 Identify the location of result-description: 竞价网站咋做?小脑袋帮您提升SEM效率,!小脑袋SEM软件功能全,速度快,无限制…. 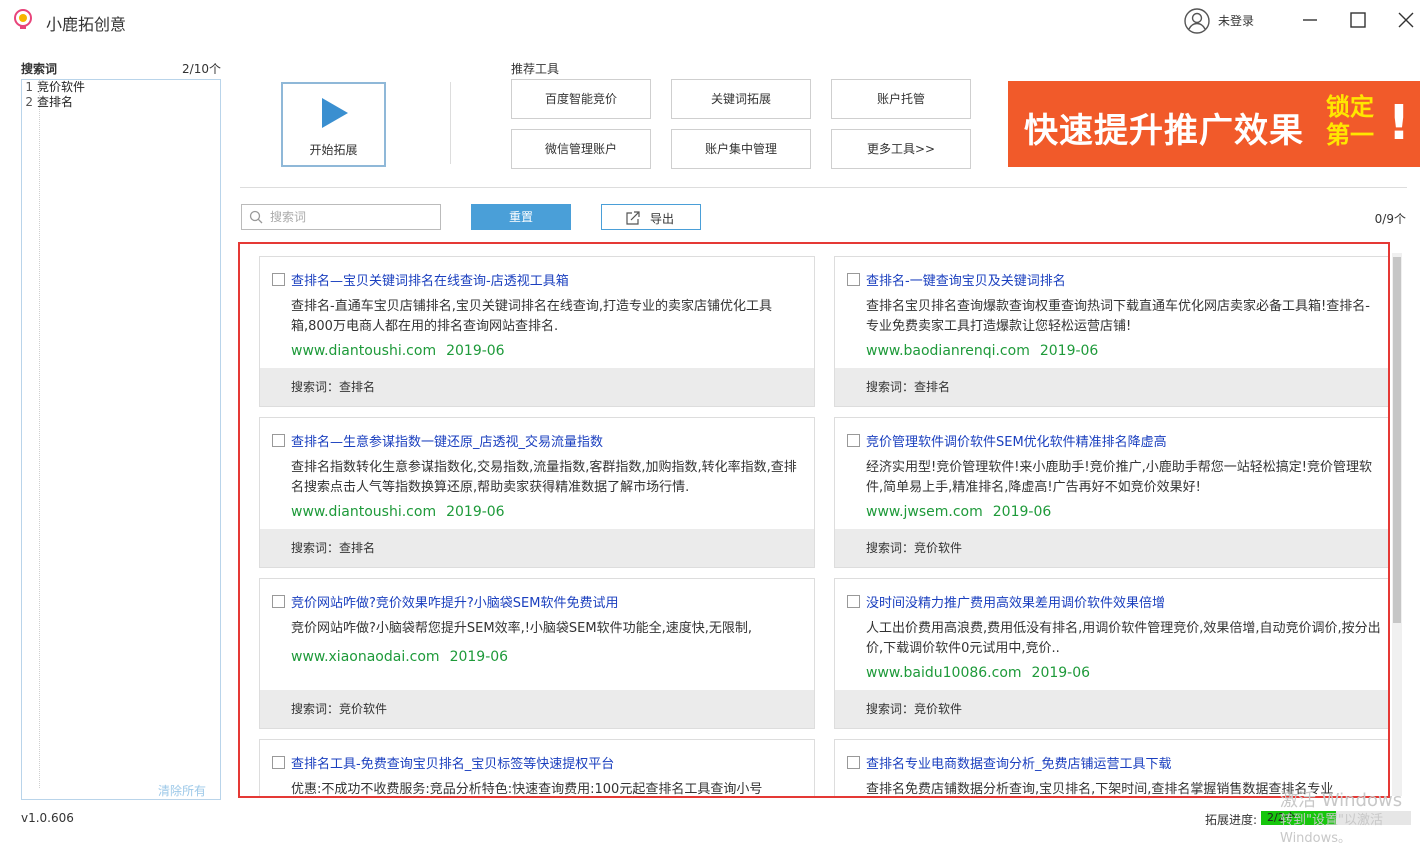
(522, 628).